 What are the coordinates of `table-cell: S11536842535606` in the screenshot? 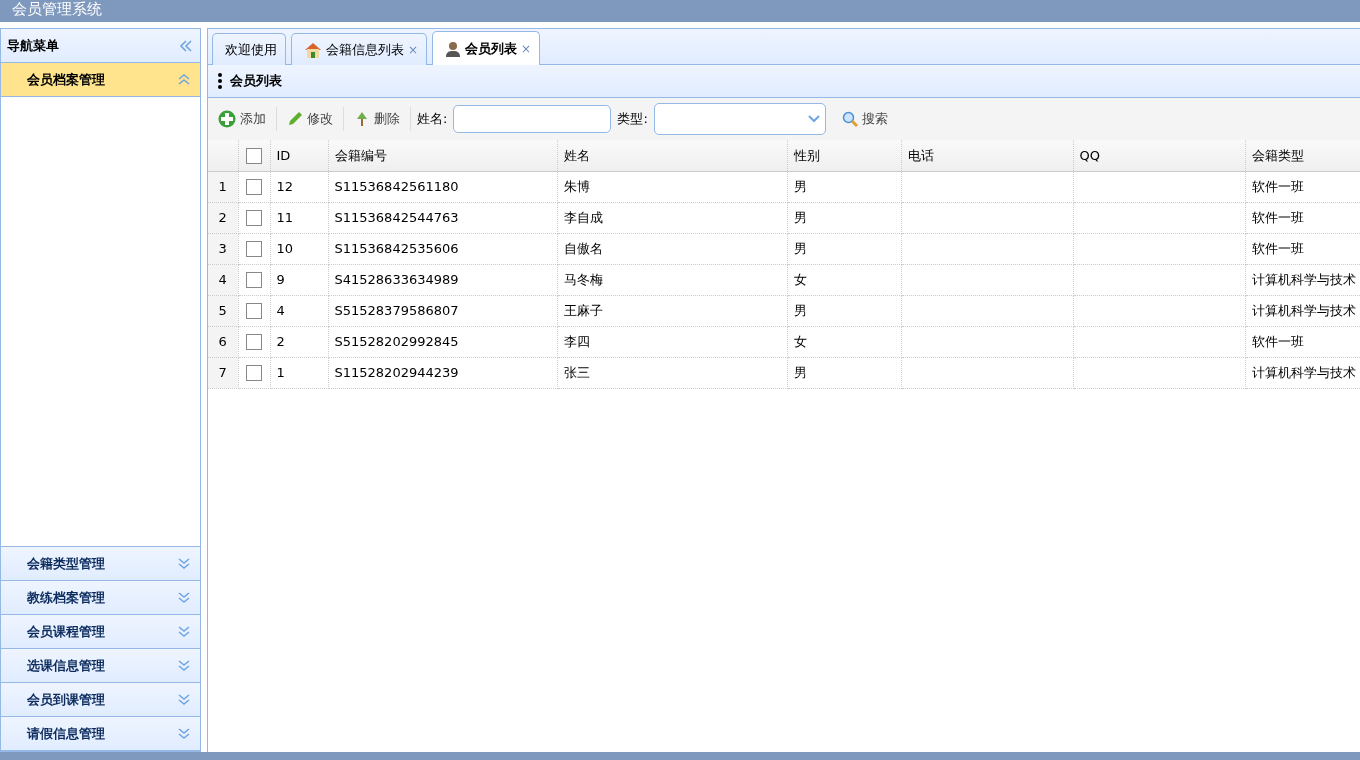 It's located at (396, 248).